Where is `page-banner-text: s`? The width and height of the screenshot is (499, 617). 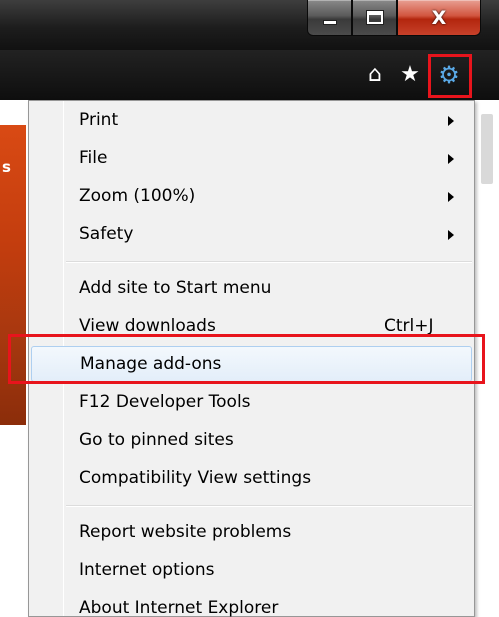
page-banner-text: s is located at coordinates (6, 167).